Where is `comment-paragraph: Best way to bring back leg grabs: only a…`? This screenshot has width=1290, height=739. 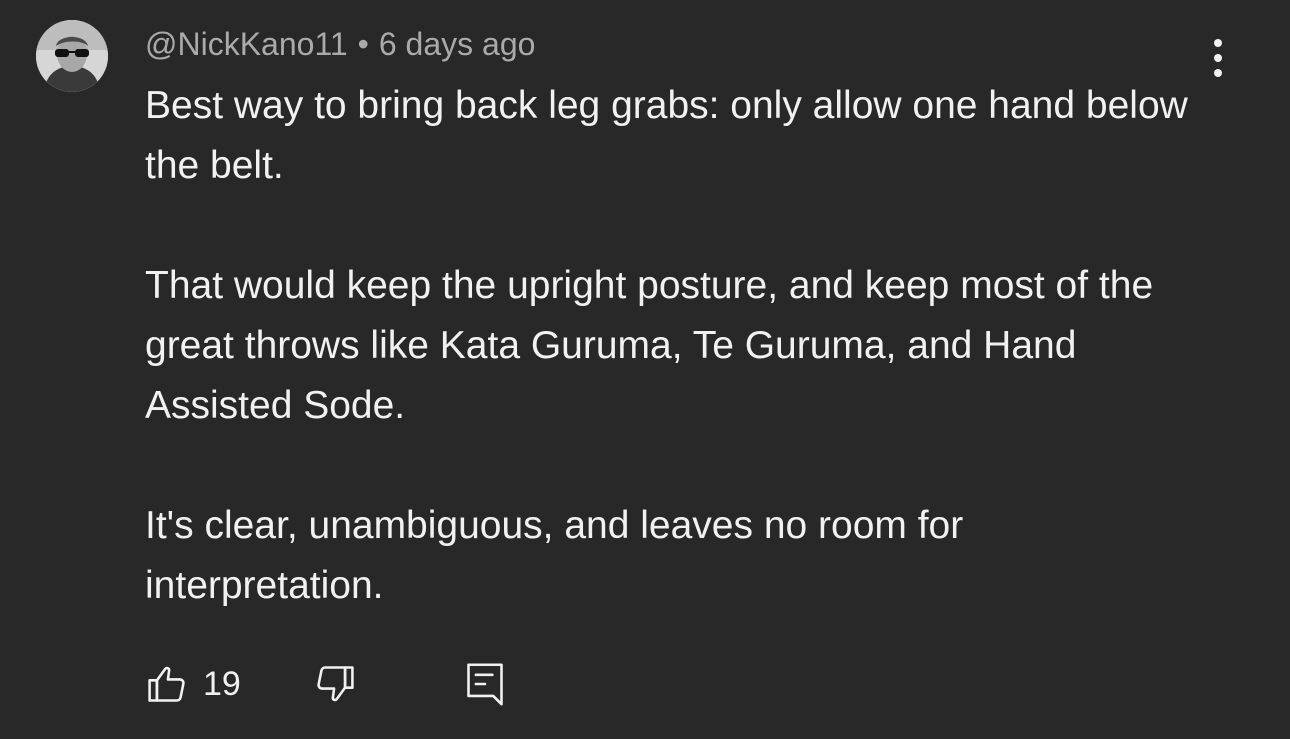 comment-paragraph: Best way to bring back leg grabs: only a… is located at coordinates (666, 135).